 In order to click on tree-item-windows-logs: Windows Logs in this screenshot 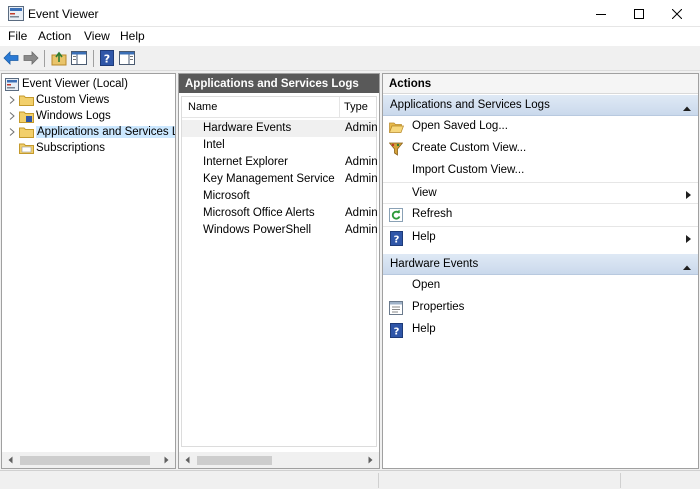, I will do `click(89, 116)`.